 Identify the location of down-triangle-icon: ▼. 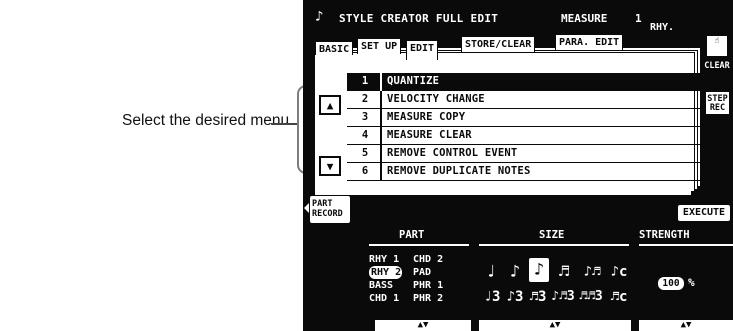
(330, 166).